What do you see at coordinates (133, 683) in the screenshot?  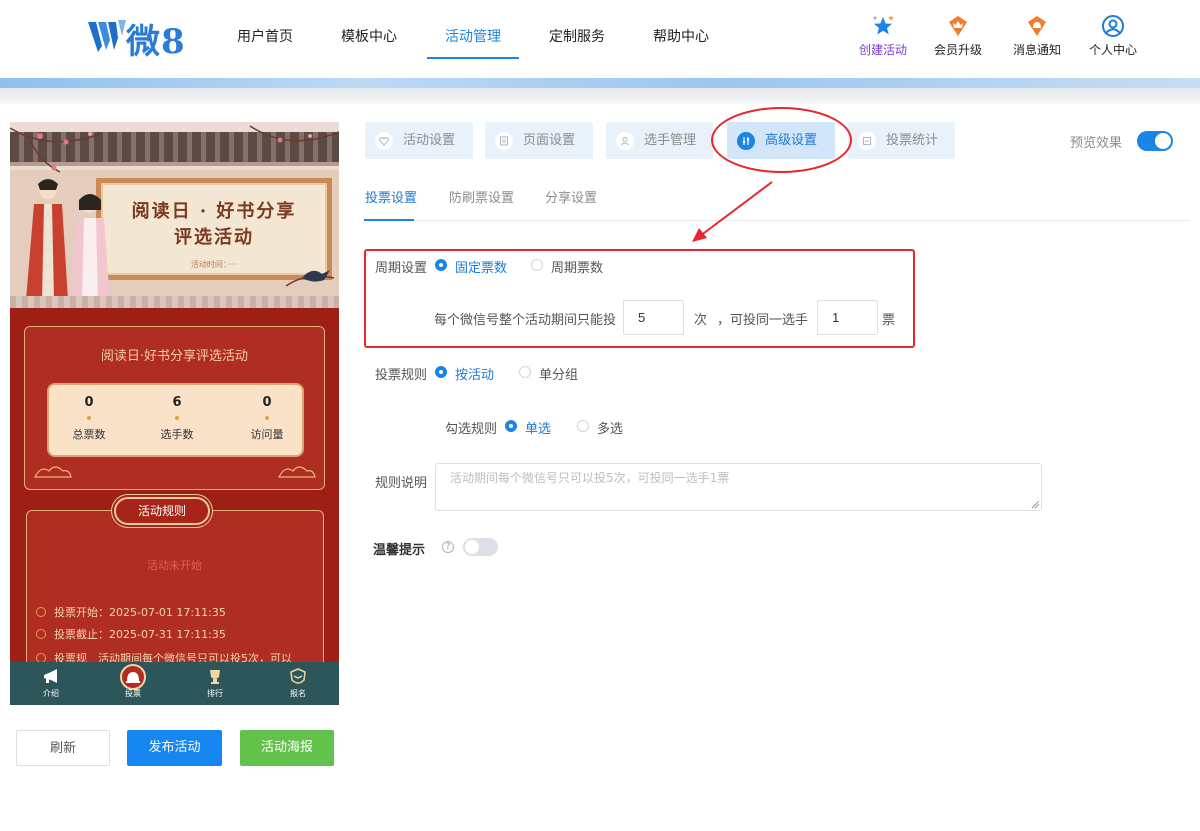 I see `preview-tab-vote: 投票` at bounding box center [133, 683].